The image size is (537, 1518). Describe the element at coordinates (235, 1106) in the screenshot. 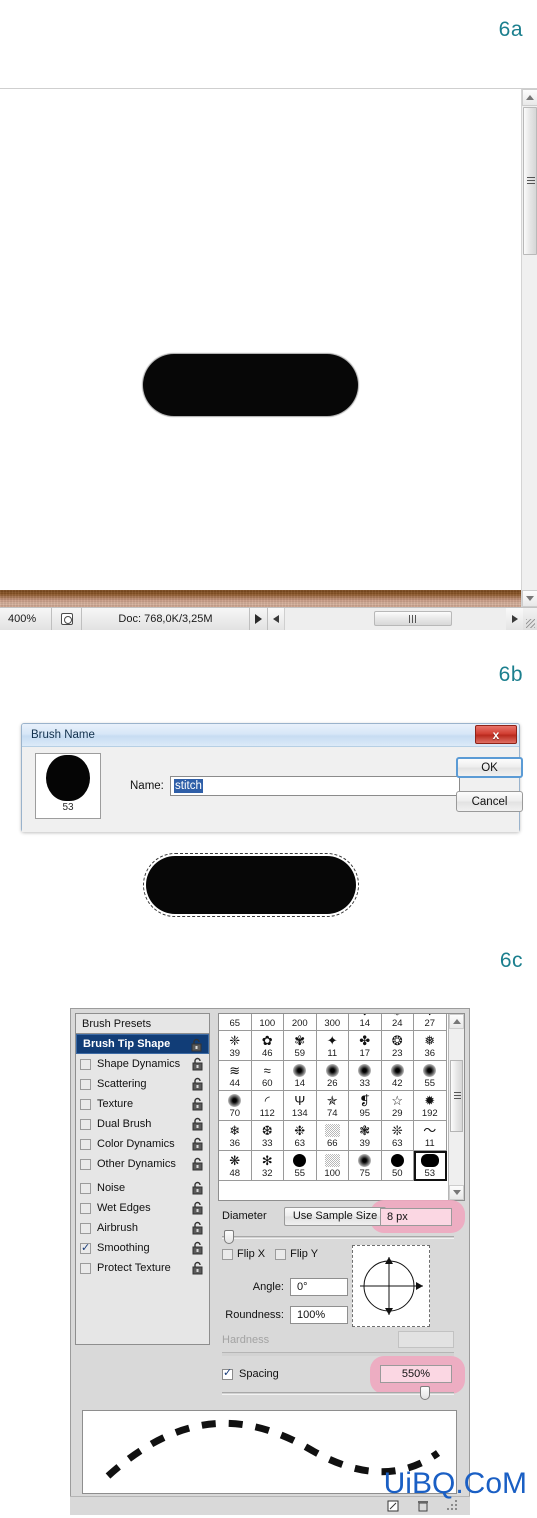

I see `brush-preset-cell: 70` at that location.